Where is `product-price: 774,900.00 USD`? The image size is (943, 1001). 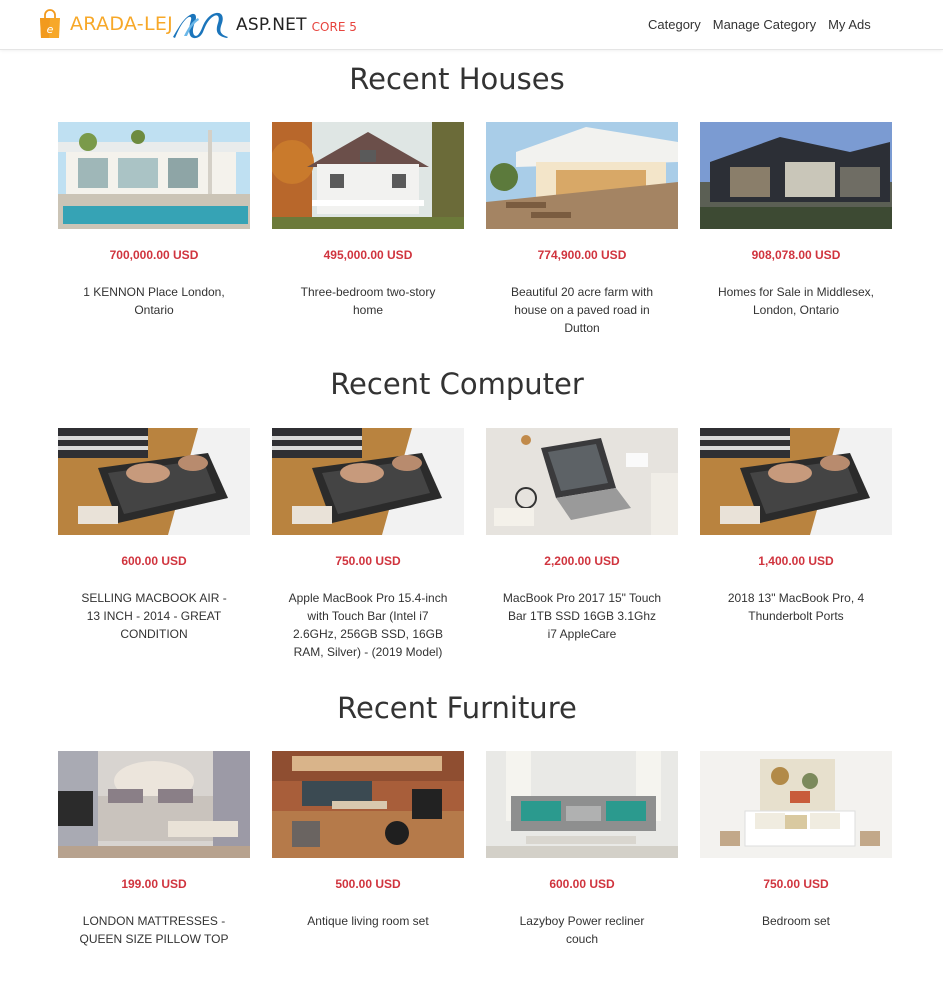
product-price: 774,900.00 USD is located at coordinates (582, 255).